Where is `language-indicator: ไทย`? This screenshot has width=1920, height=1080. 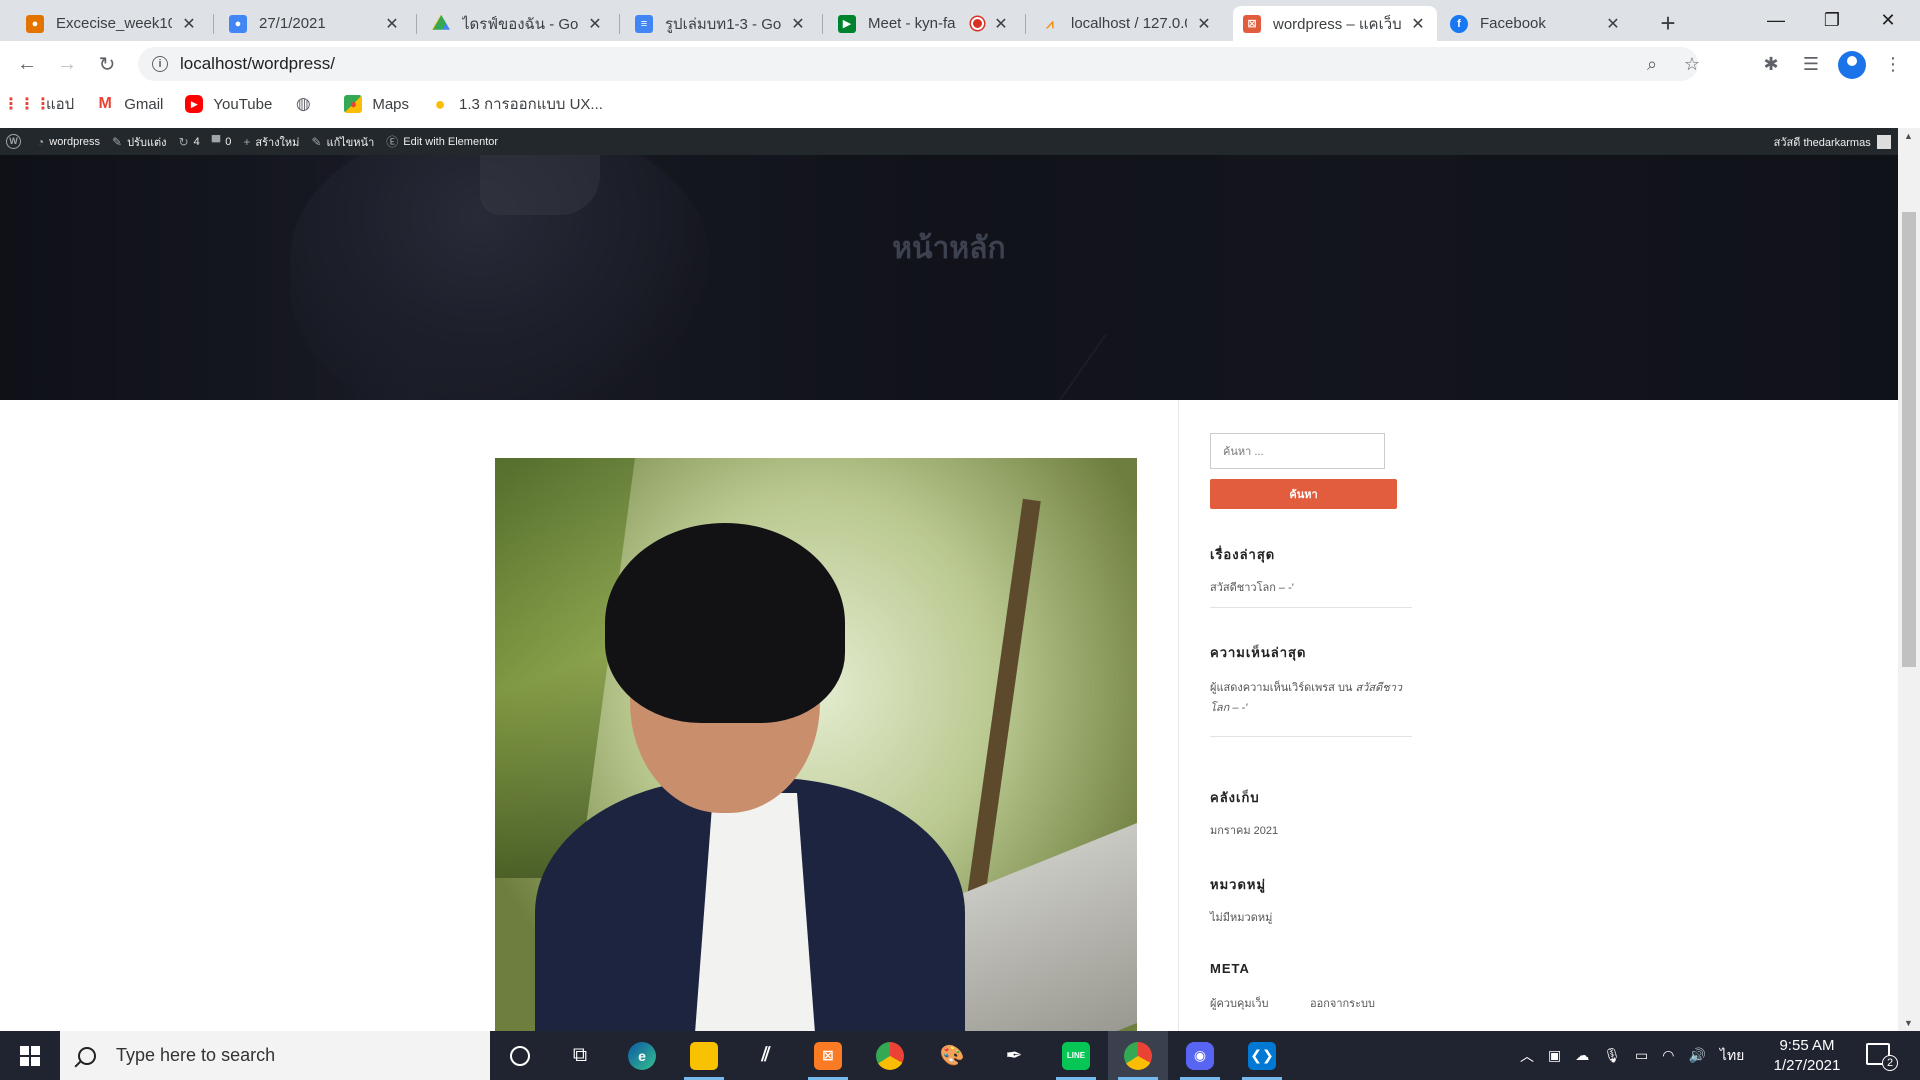
language-indicator: ไทย is located at coordinates (1732, 1056).